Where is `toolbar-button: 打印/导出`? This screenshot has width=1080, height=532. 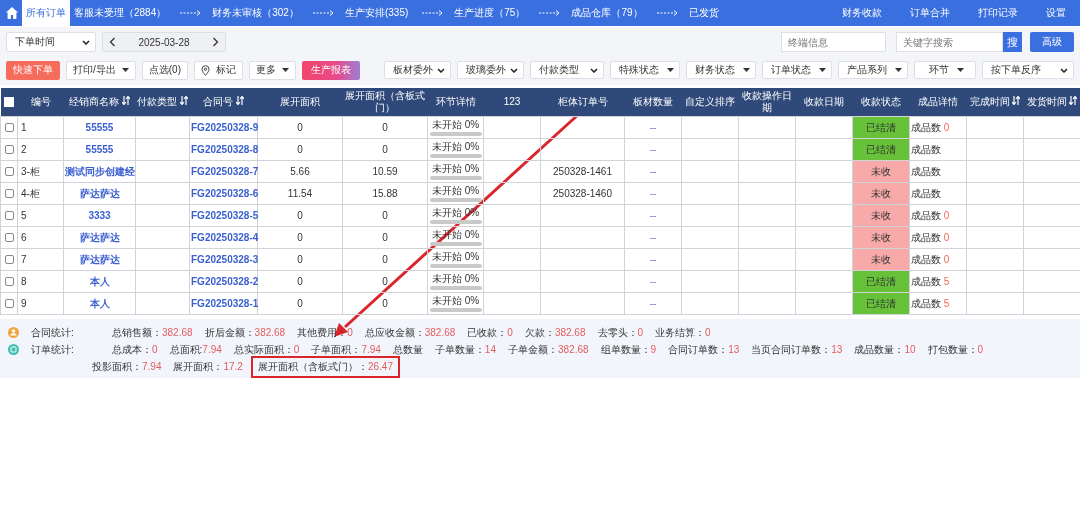 toolbar-button: 打印/导出 is located at coordinates (101, 70).